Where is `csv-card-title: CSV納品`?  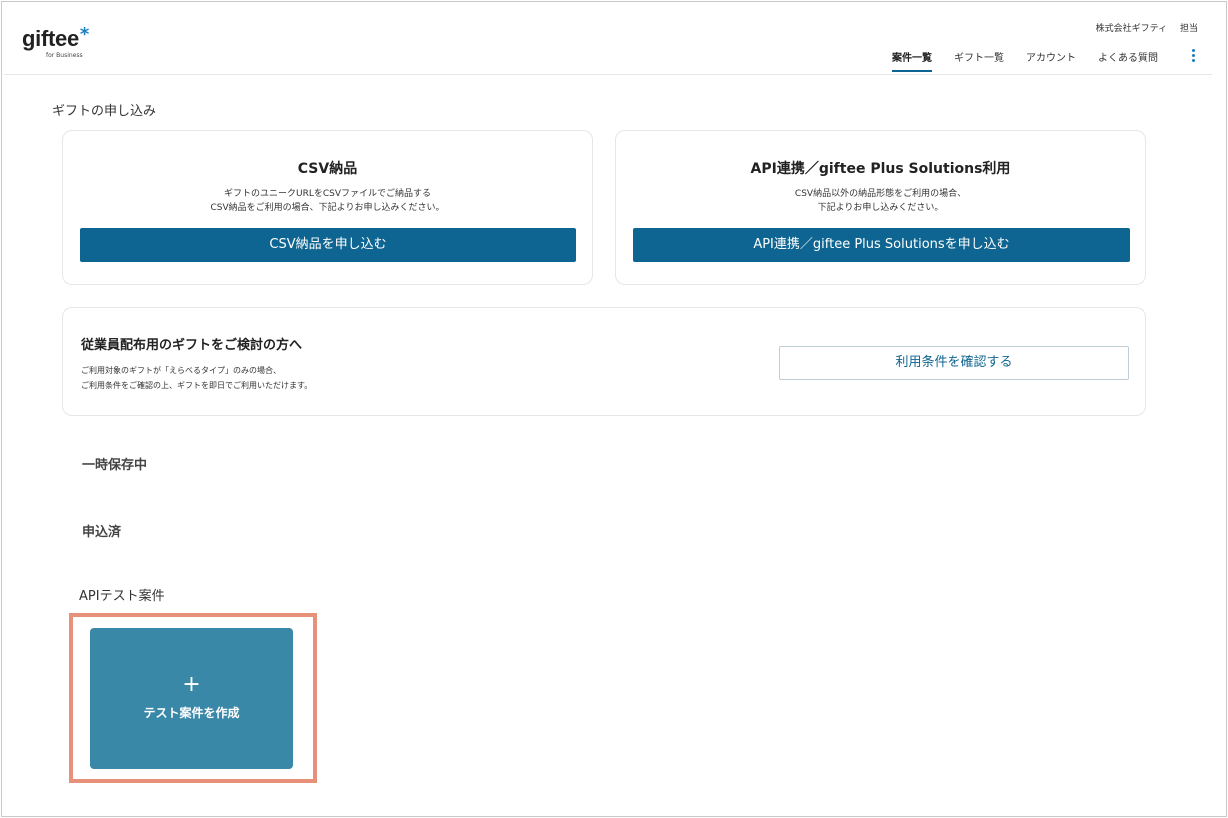
csv-card-title: CSV納品 is located at coordinates (327, 169).